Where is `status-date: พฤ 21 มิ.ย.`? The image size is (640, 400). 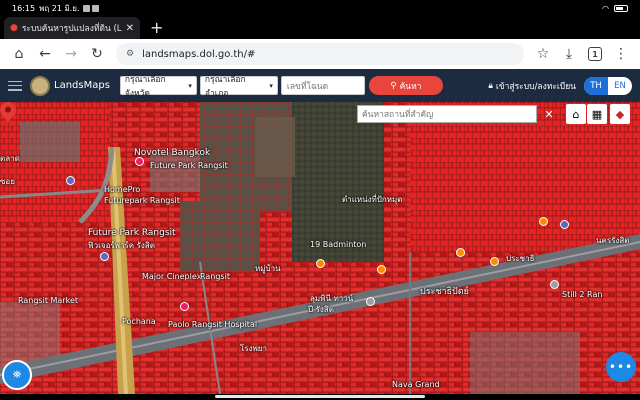
status-date: พฤ 21 มิ.ย. is located at coordinates (59, 8).